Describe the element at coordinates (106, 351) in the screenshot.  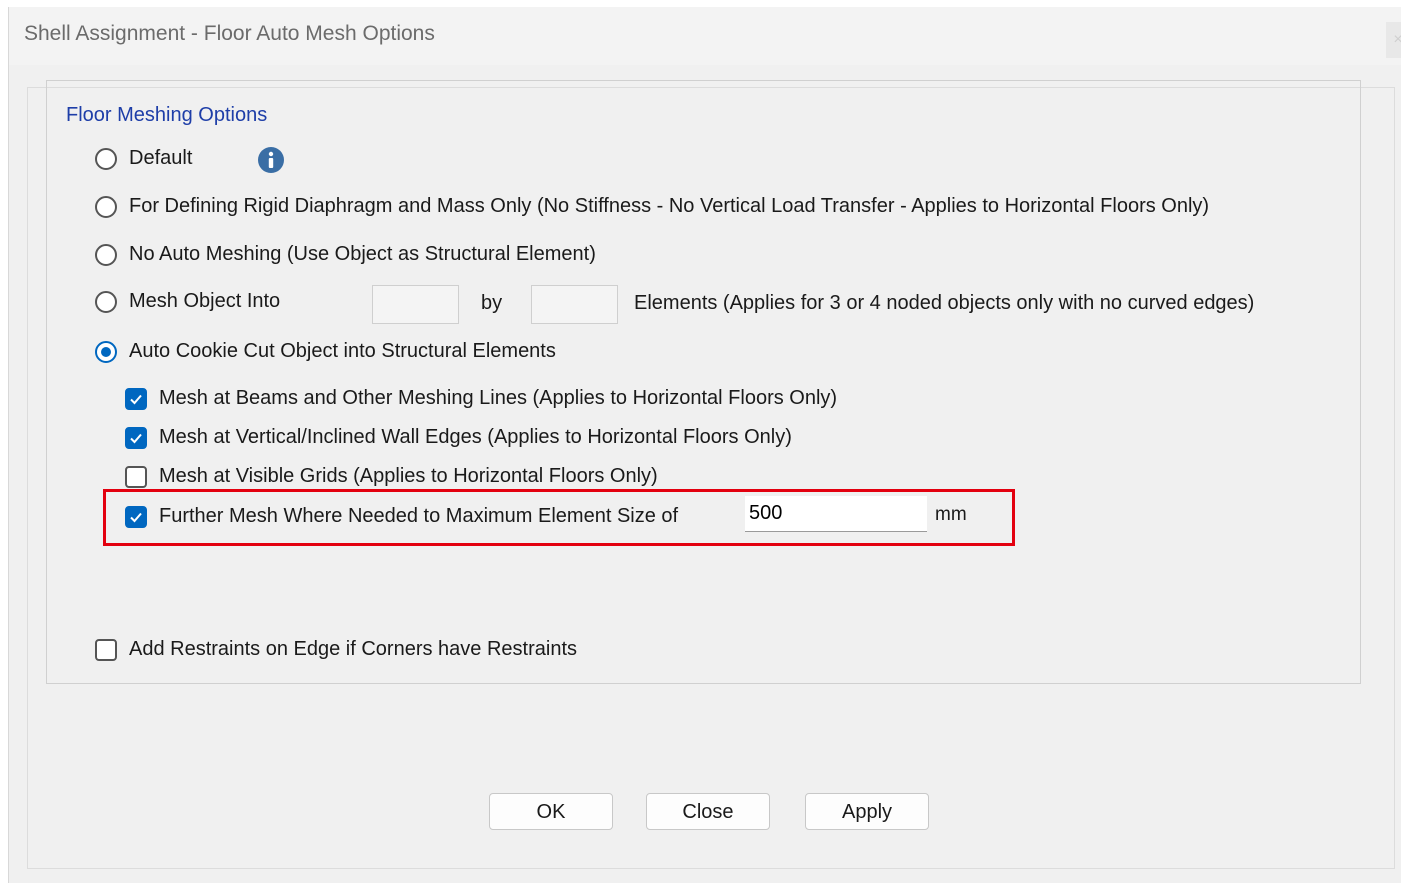
I see `auto-cookie-cut-radio` at that location.